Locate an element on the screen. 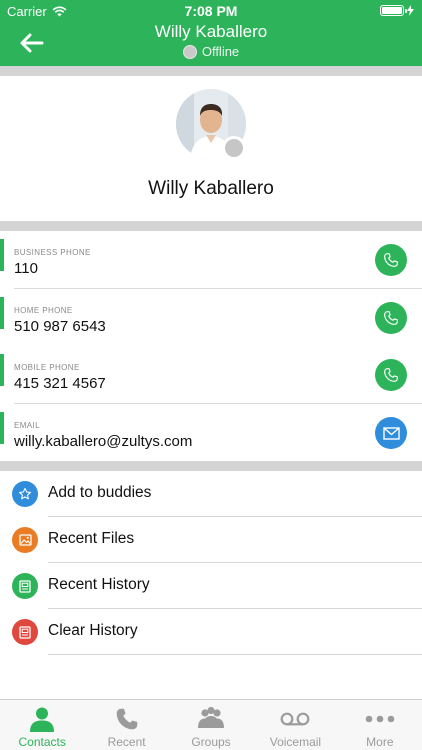 The width and height of the screenshot is (422, 750). battery-indicator is located at coordinates (397, 10).